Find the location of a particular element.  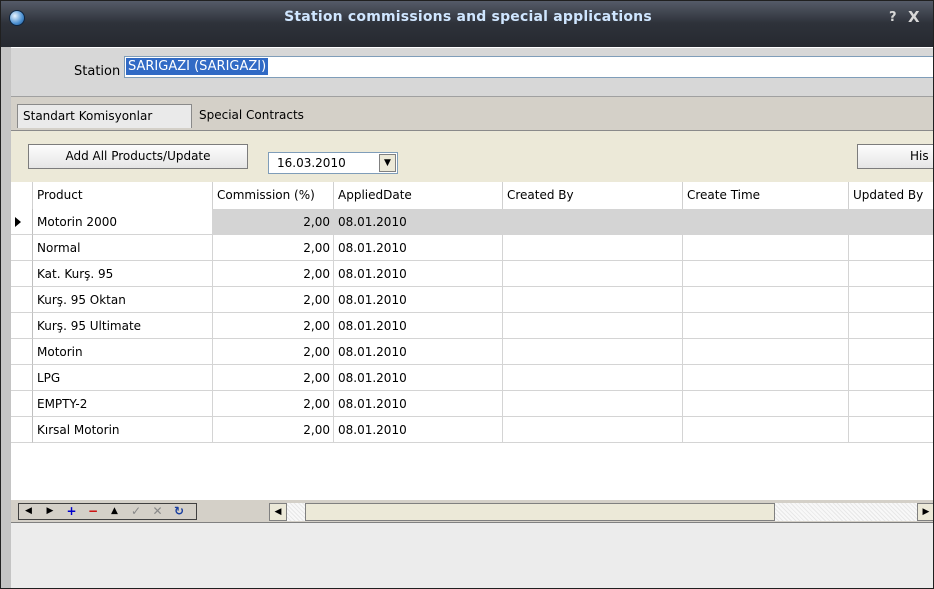

horizontal-scrollbar: ◀ ▶ is located at coordinates (601, 512).